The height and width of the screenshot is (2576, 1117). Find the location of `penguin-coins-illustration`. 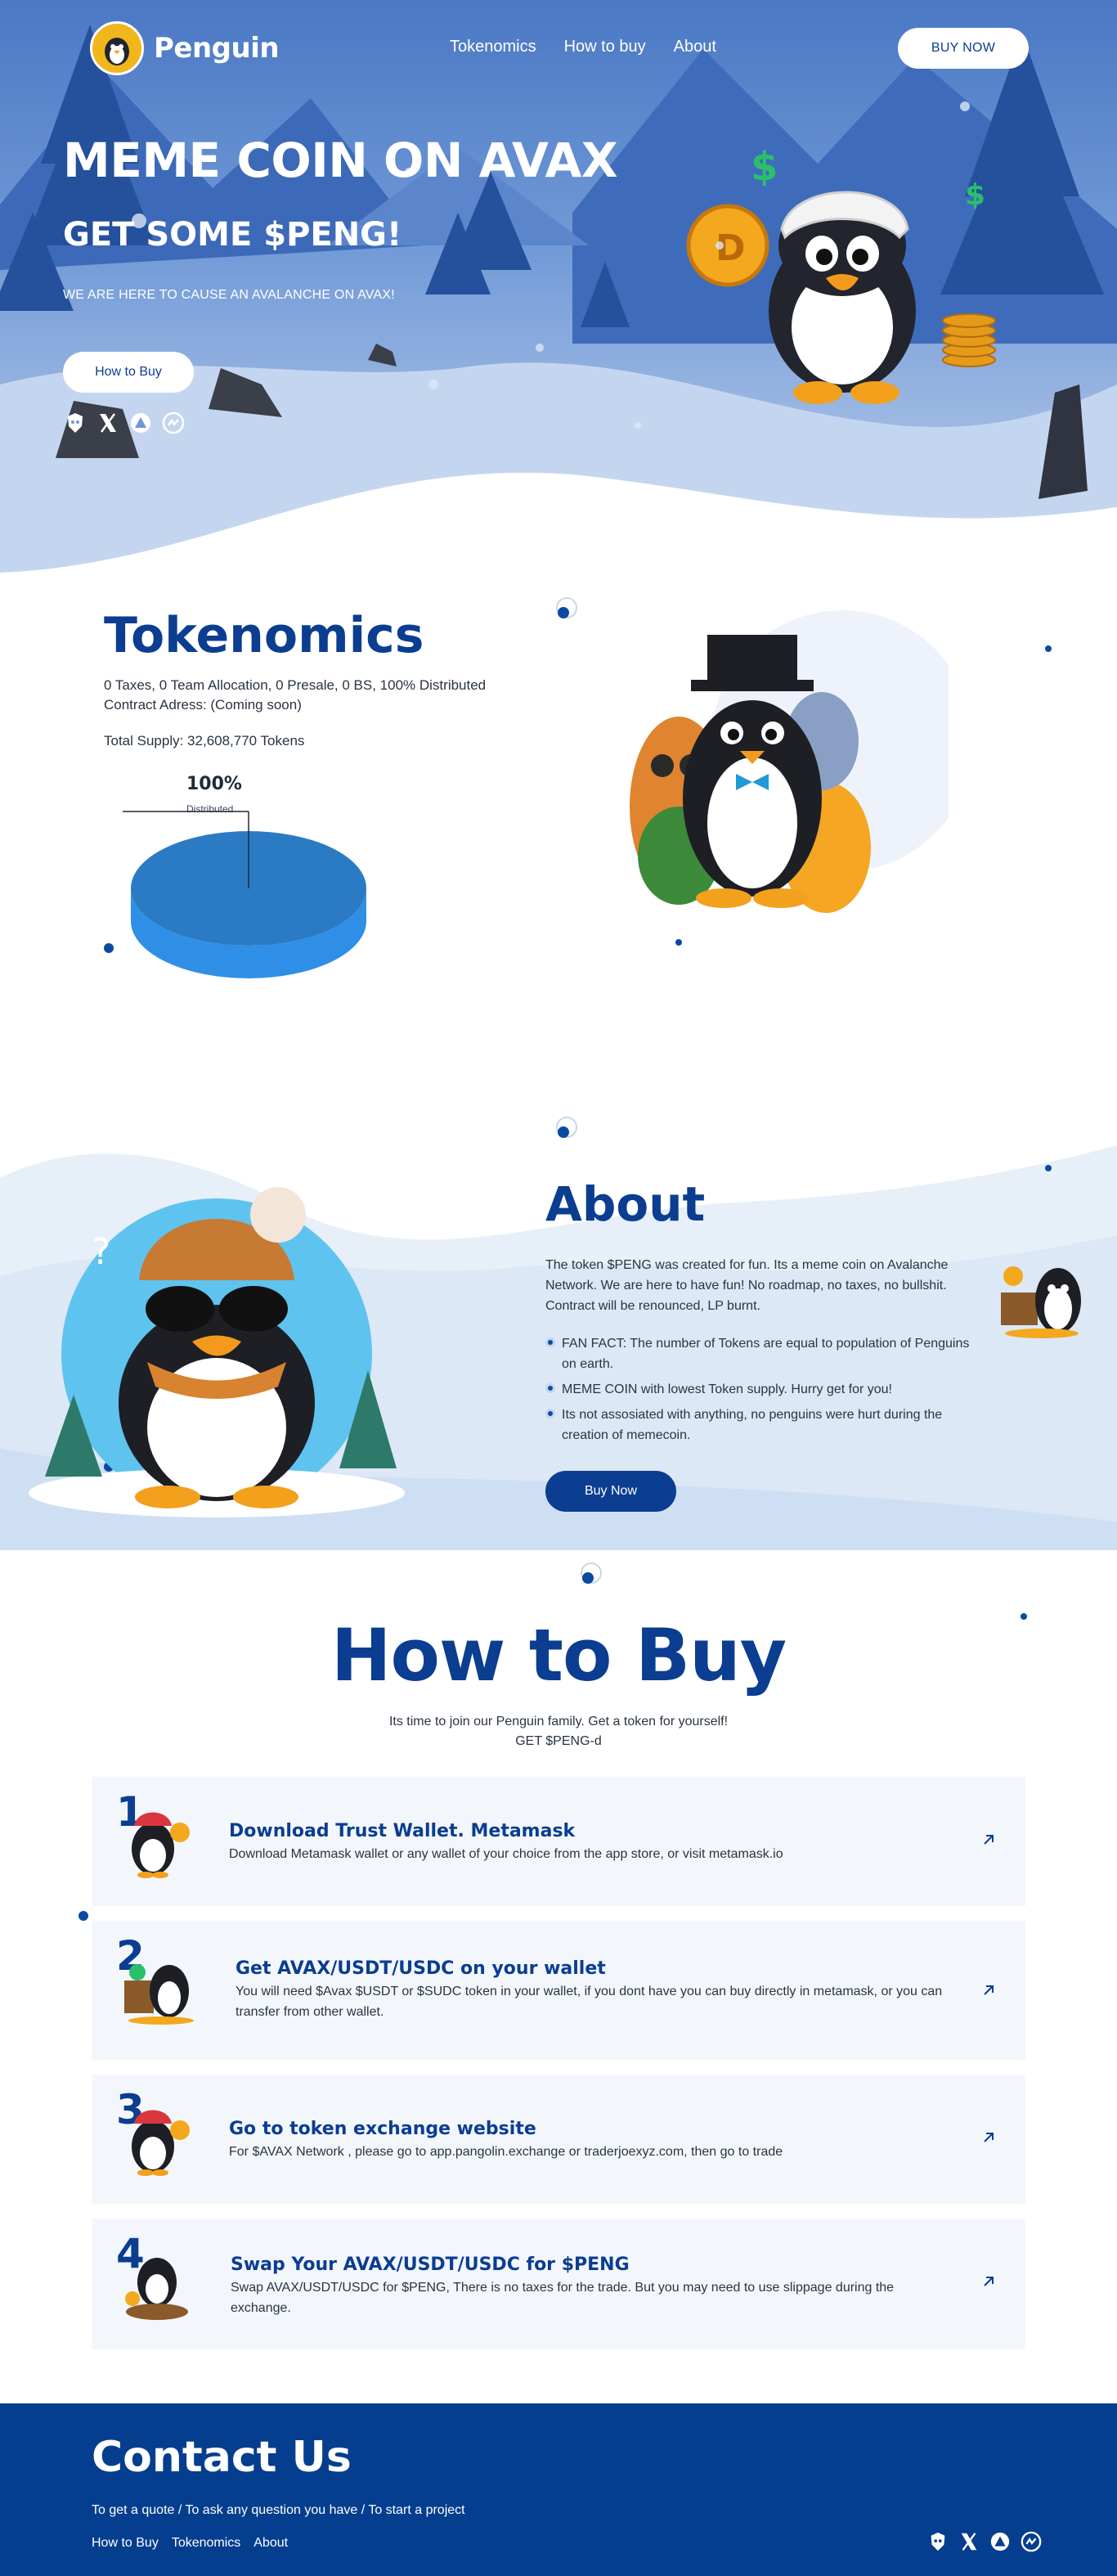

penguin-coins-illustration is located at coordinates (1041, 1302).